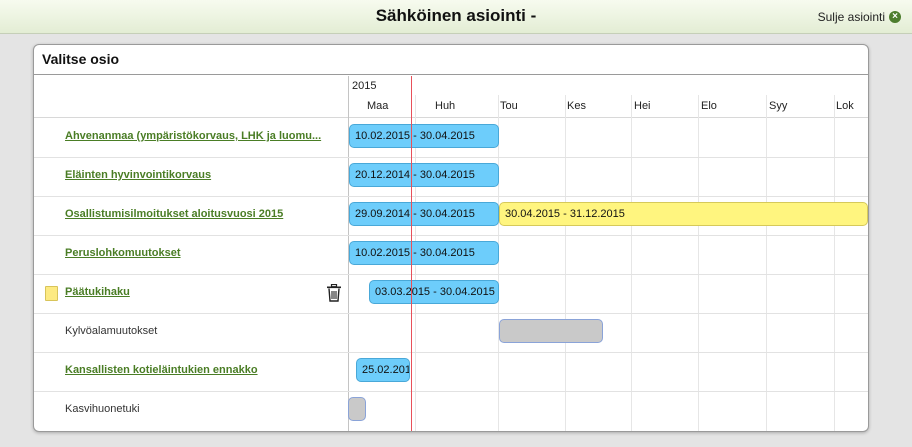  Describe the element at coordinates (445, 106) in the screenshot. I see `month-label: Huh` at that location.